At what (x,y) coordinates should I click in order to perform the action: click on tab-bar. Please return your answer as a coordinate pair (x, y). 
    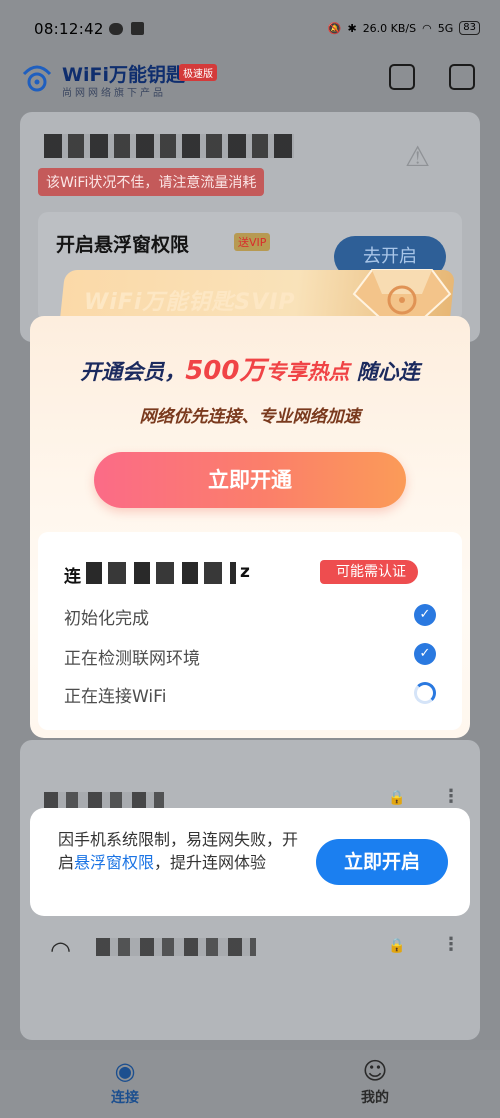
    Looking at the image, I should click on (250, 1084).